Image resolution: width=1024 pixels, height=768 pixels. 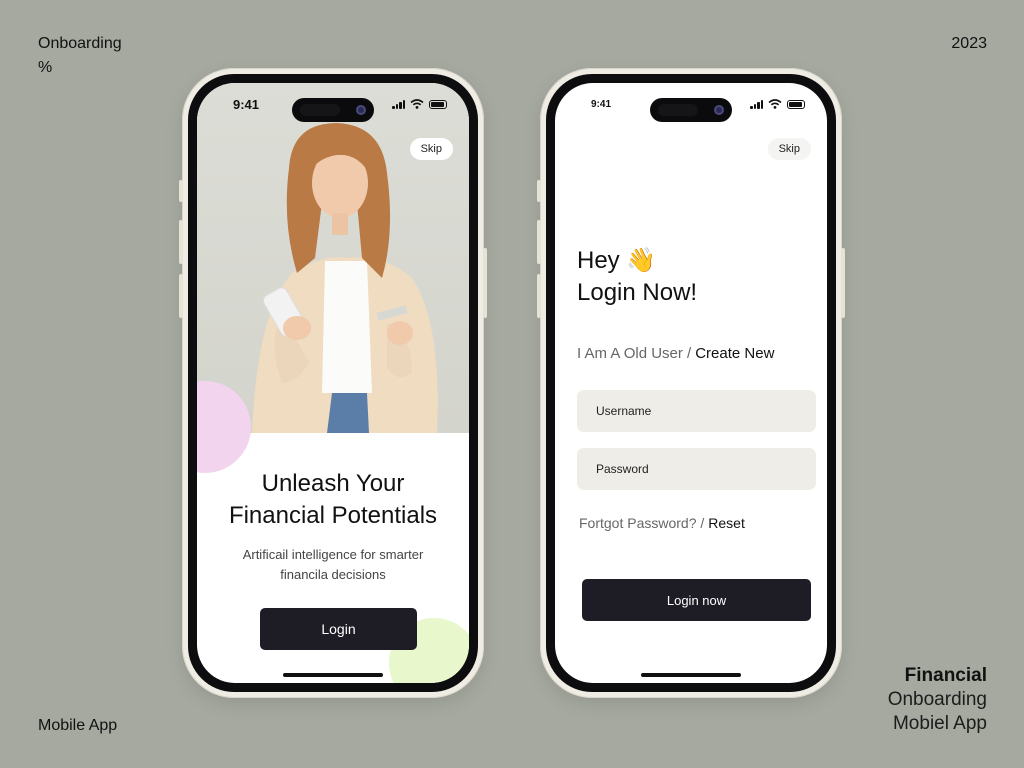 I want to click on headline-line1: Unleash Your, so click(x=333, y=483).